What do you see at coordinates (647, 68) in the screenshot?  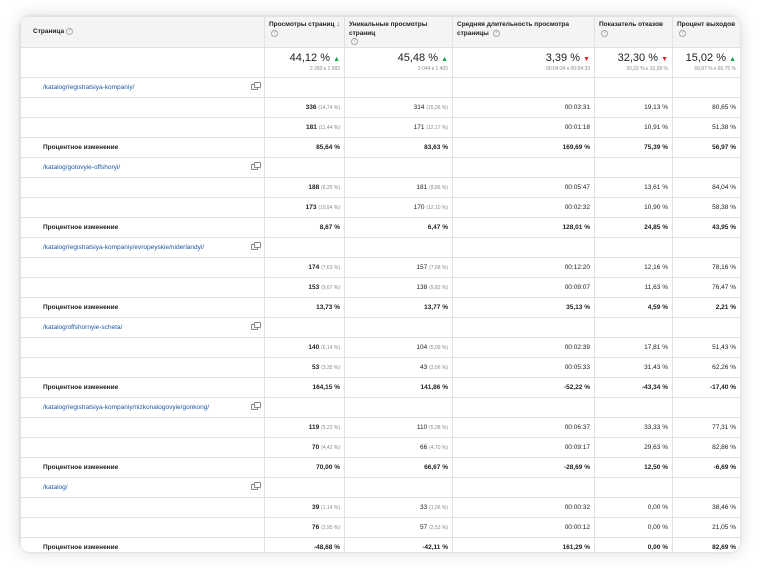 I see `total-compare: 20,22 % к 15,28 %` at bounding box center [647, 68].